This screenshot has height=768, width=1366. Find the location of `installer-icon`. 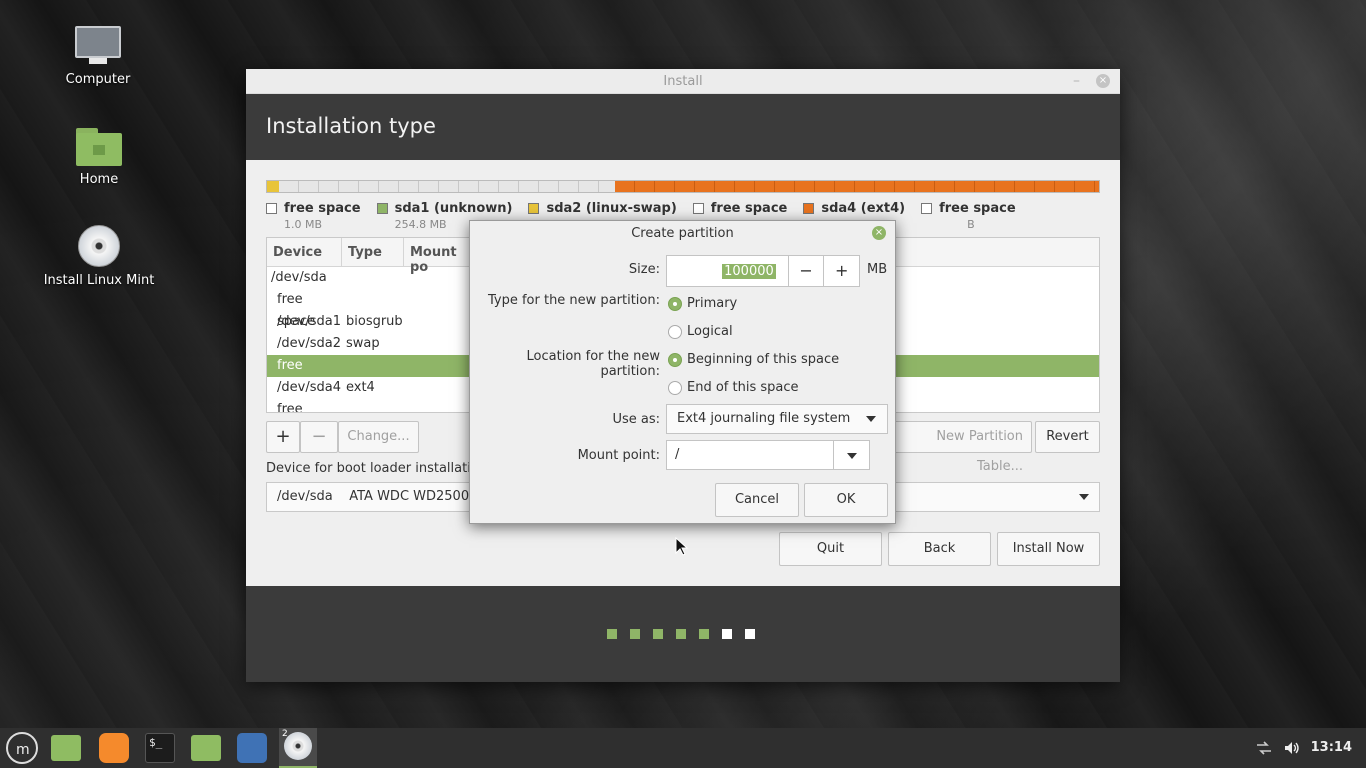

installer-icon is located at coordinates (298, 746).